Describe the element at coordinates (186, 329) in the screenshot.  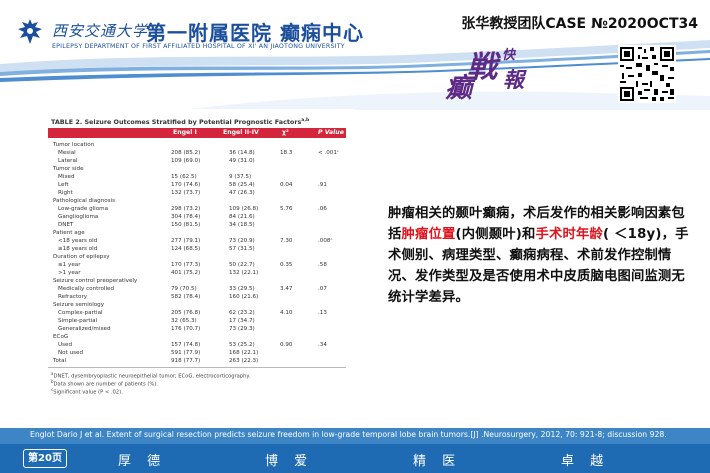
I see `engel-1-cell: 176 (70.7)` at that location.